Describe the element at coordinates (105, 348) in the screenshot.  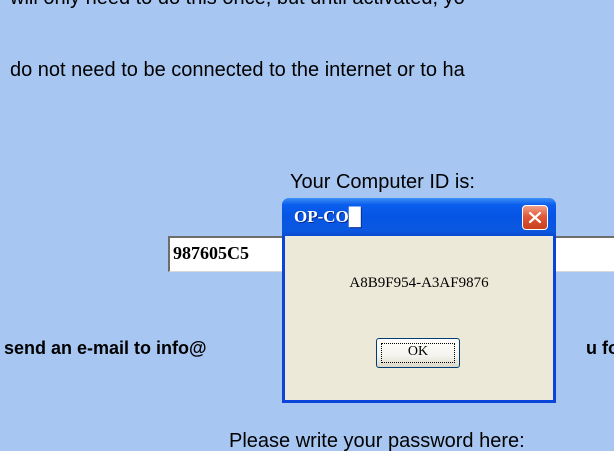
I see `send-email-text: send an e-mail to info@` at that location.